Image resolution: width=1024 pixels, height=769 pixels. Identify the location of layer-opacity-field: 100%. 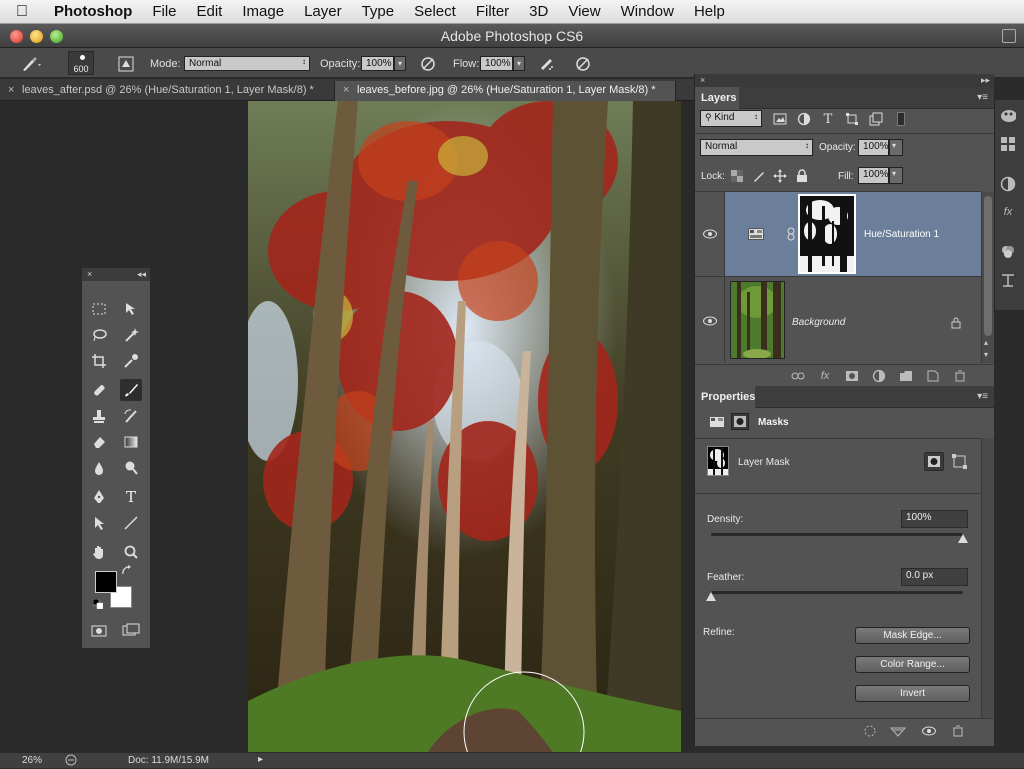
(873, 147).